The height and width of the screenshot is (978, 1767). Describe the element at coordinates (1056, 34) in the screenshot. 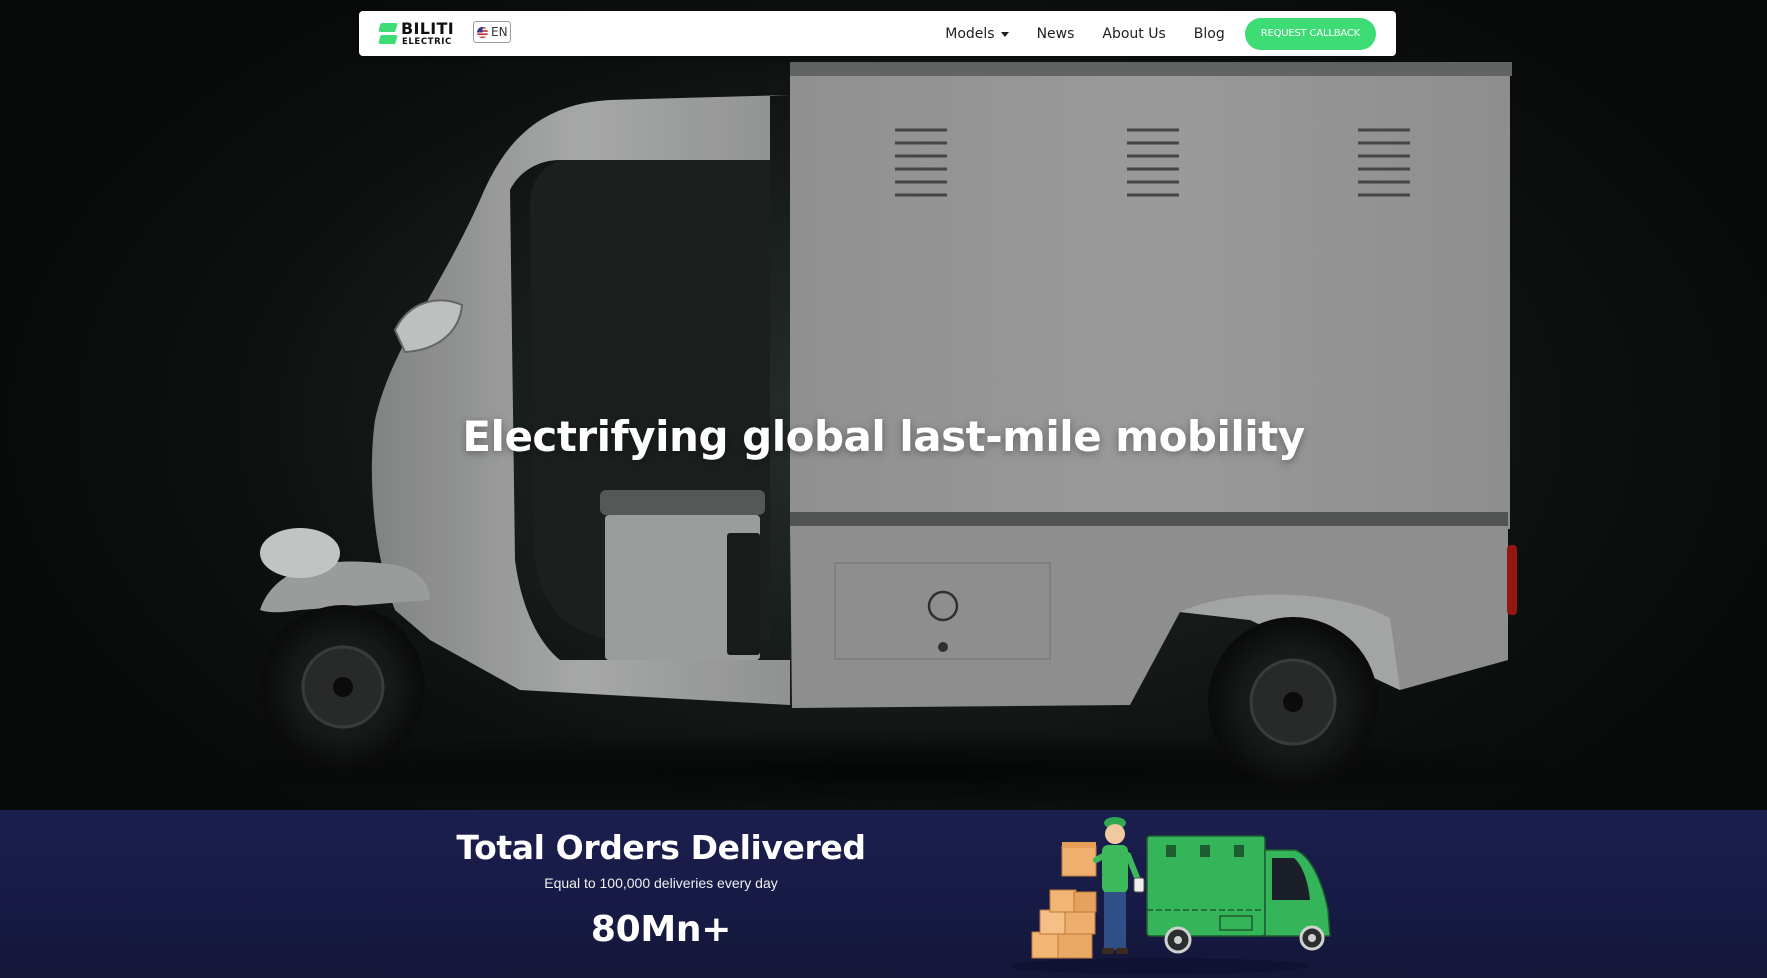

I see `nav-link-news: News` at that location.